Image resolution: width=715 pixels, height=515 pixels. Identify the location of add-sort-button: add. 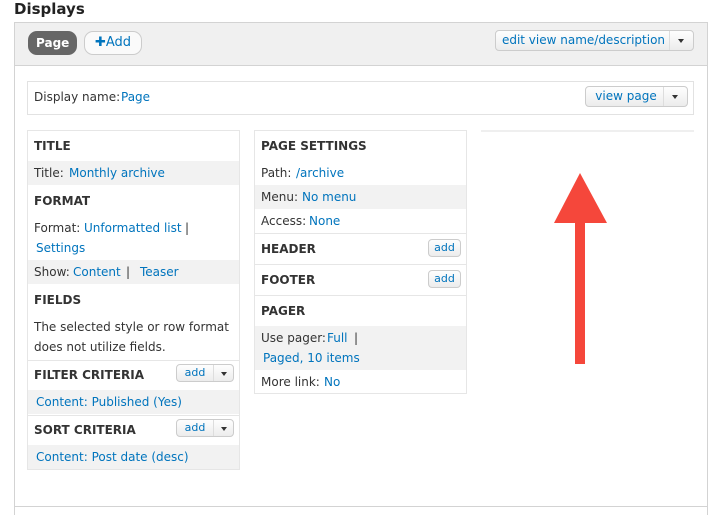
(205, 428).